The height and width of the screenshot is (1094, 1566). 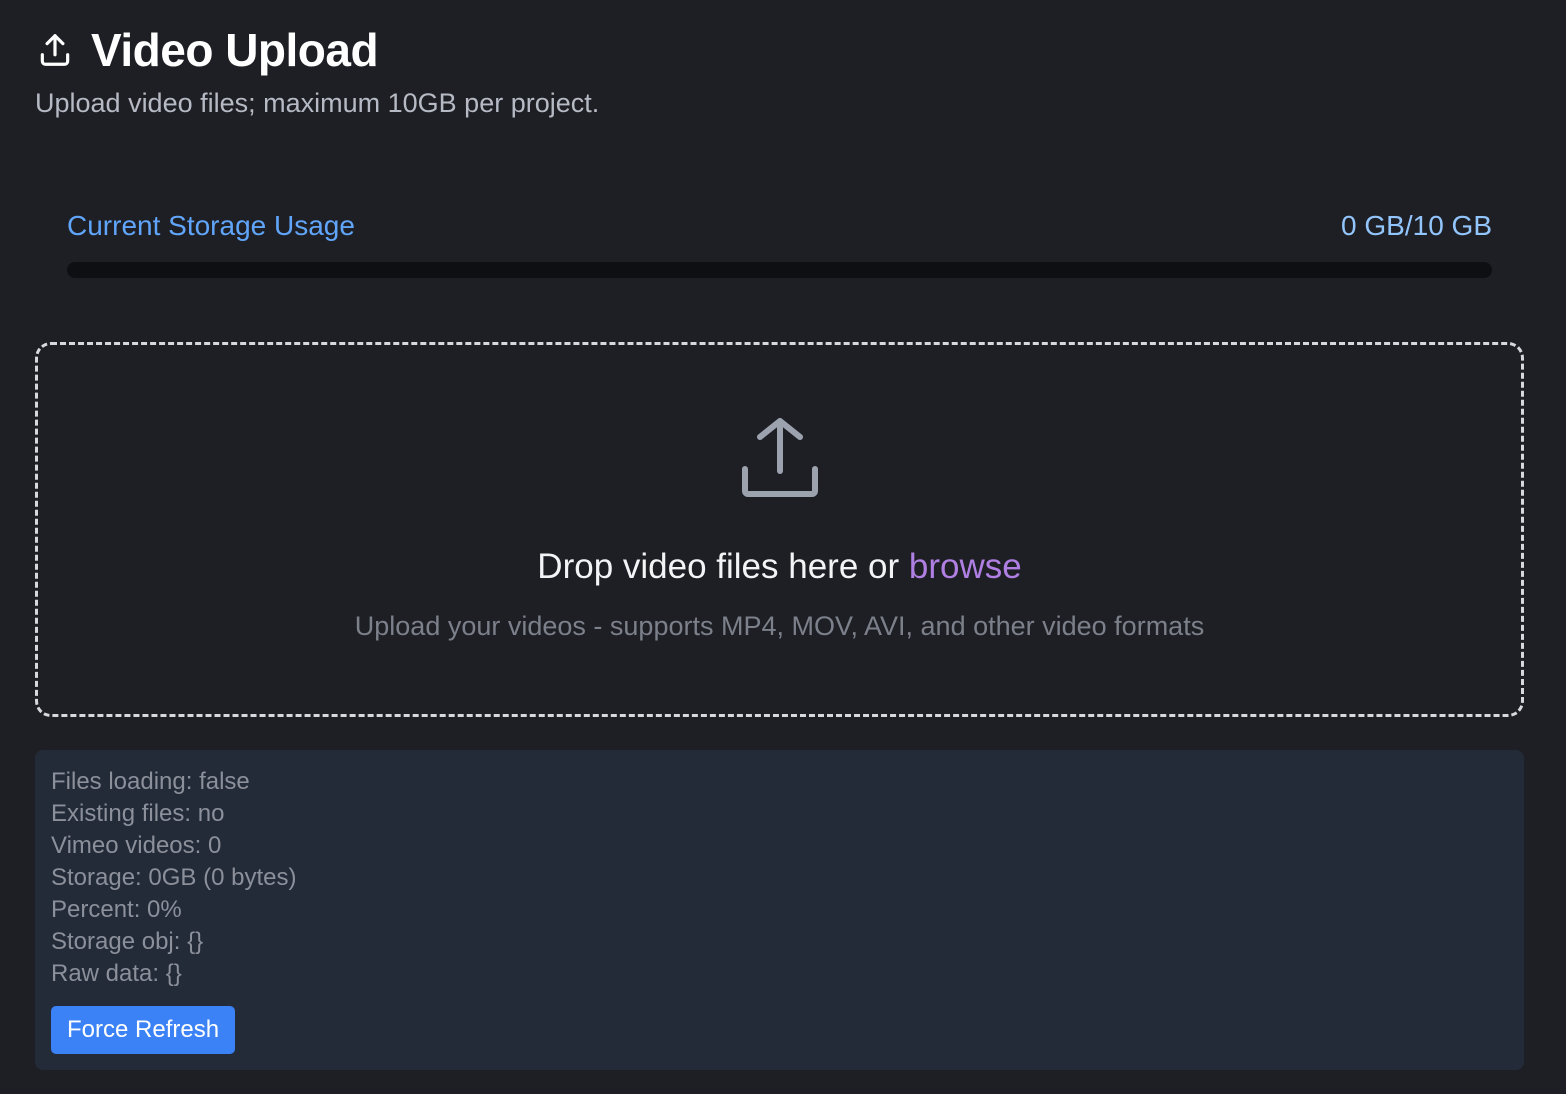 What do you see at coordinates (143, 1030) in the screenshot?
I see `force-refresh-button: Force Refresh` at bounding box center [143, 1030].